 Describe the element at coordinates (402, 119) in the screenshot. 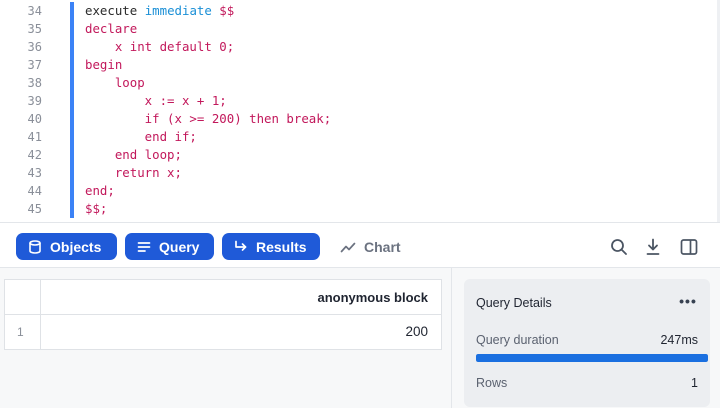

I see `code-line: if (x >= 200) then break;` at that location.